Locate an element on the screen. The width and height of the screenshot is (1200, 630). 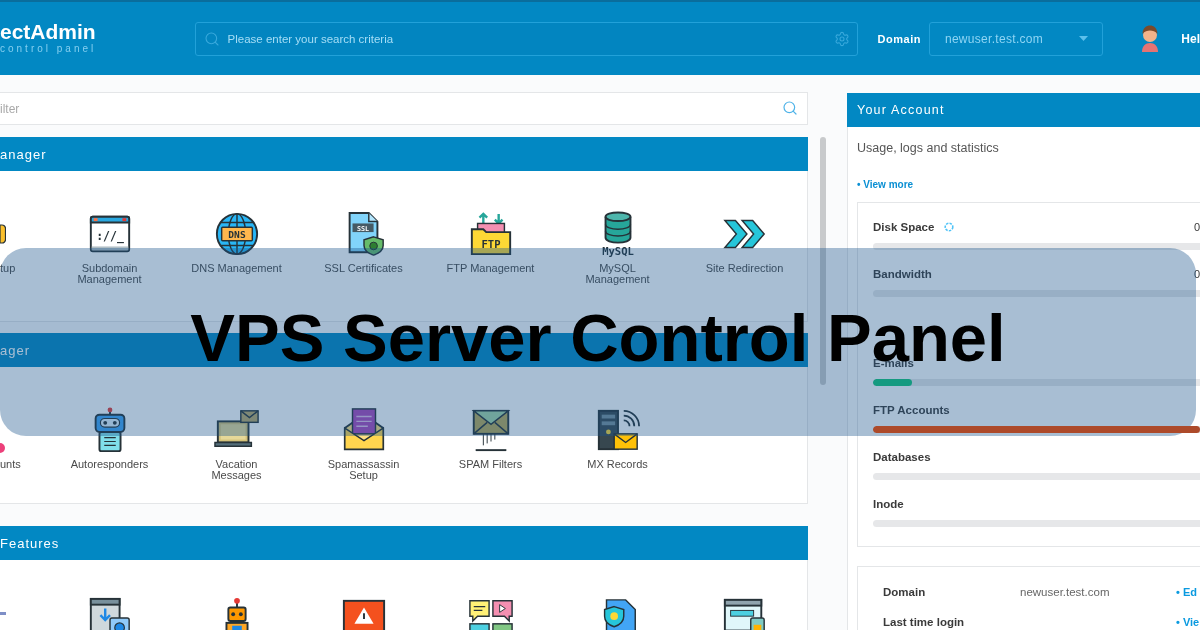
tile-label: Autoresponders is located at coordinates (109, 464).